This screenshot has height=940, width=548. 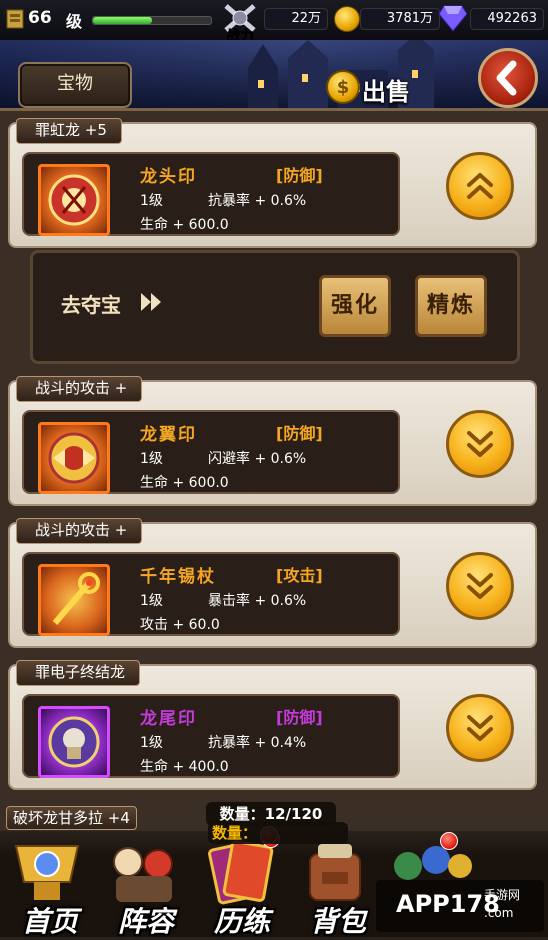 What do you see at coordinates (257, 459) in the screenshot?
I see `treasure-stat-a: 闪避率 + 0.6%` at bounding box center [257, 459].